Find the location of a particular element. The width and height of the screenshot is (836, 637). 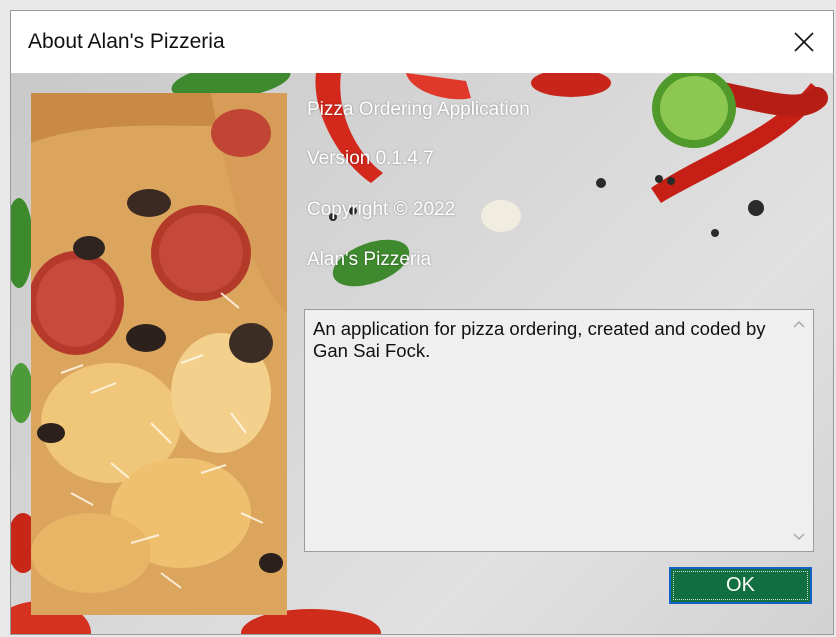

description-scrollbar is located at coordinates (799, 430).